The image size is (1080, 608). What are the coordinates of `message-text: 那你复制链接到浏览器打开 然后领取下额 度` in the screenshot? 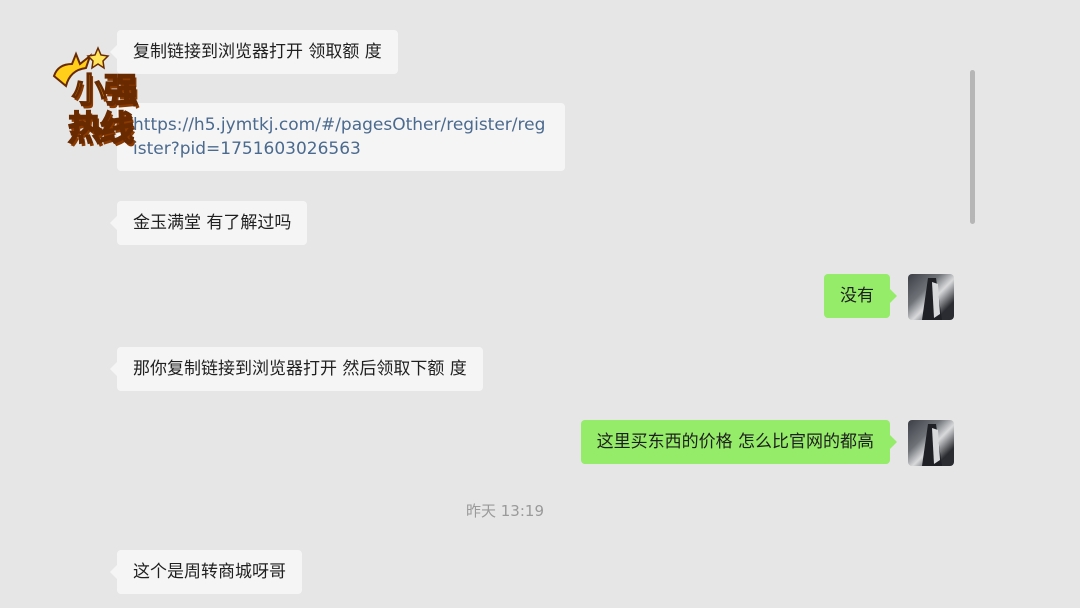 It's located at (300, 369).